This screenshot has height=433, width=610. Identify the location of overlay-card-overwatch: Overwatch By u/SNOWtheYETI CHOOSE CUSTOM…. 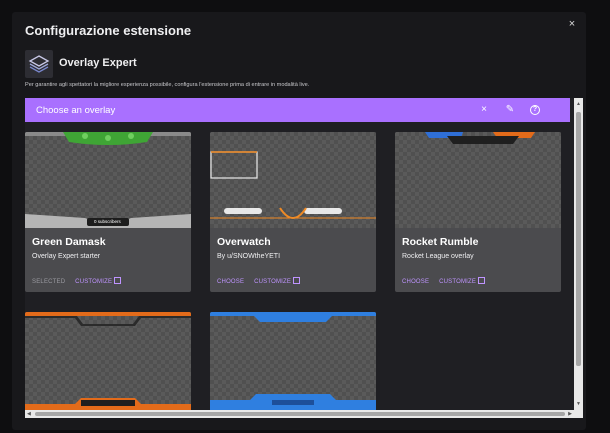
(293, 212).